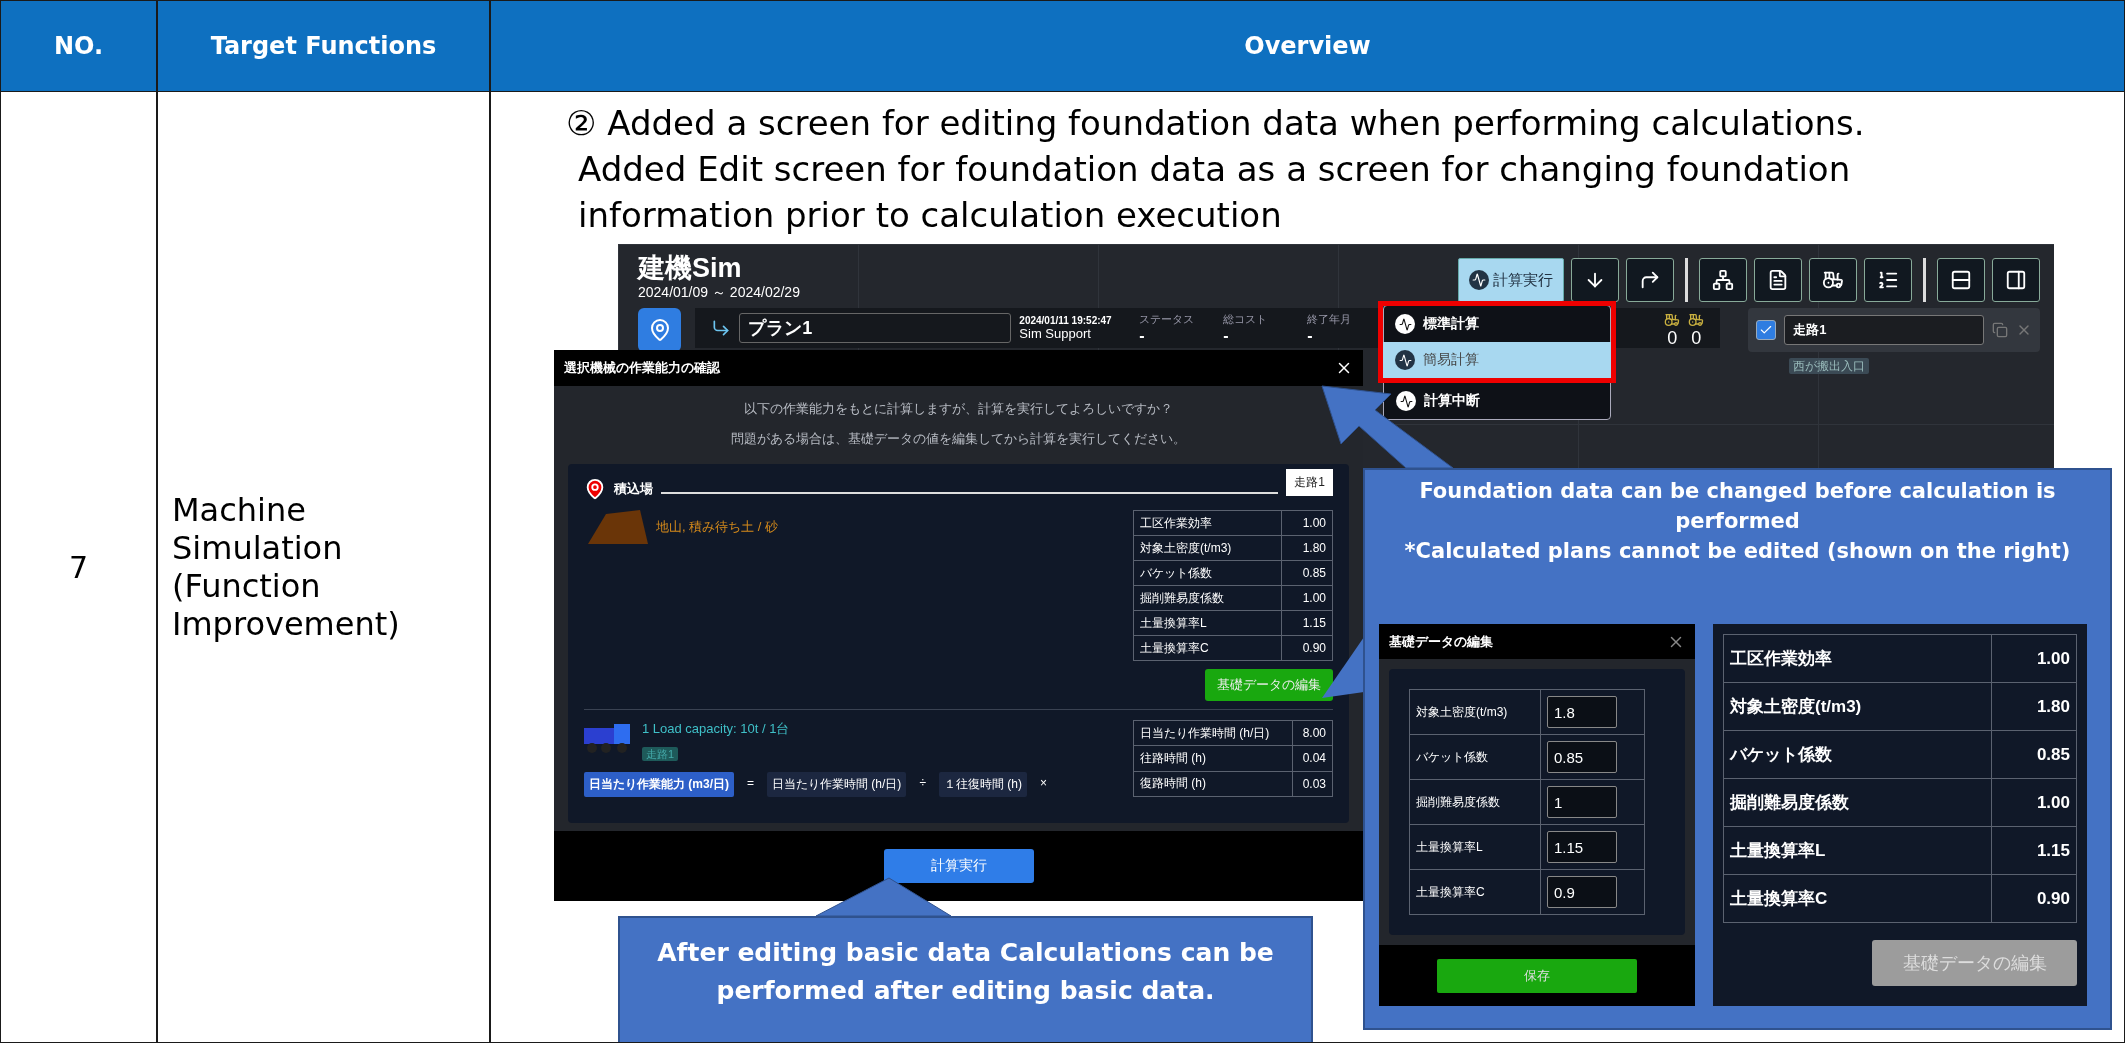 The width and height of the screenshot is (2125, 1043). Describe the element at coordinates (1497, 324) in the screenshot. I see `menu-item: 標準計算` at that location.